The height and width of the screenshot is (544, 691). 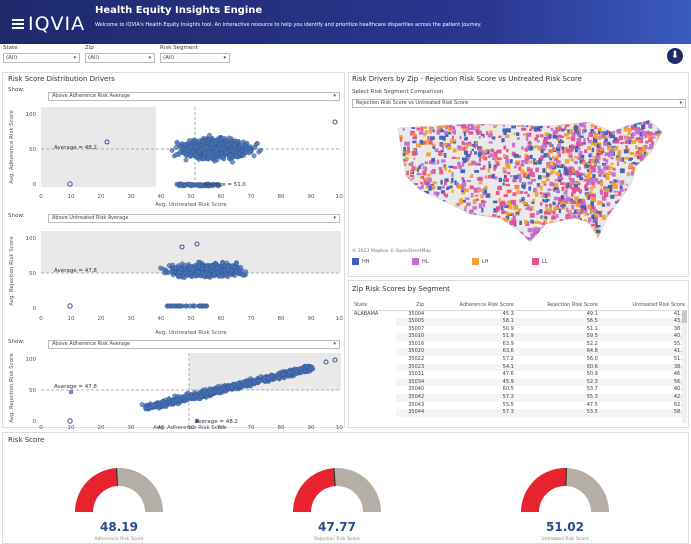 What do you see at coordinates (519, 330) in the screenshot?
I see `table-row: 35007 50.9 51.1 38.3` at bounding box center [519, 330].